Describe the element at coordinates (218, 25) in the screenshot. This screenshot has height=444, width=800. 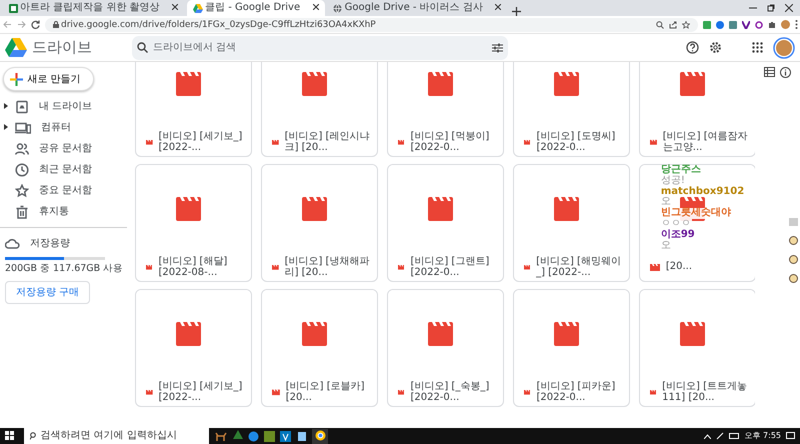
I see `url-text: drive.google.com/drive/folders/1FGx_0zysDge-C9ffLzHtzi63OA4xKXhP` at that location.